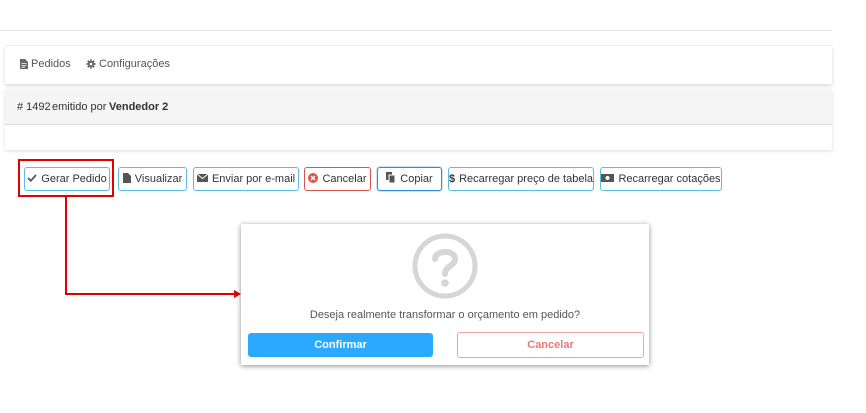 The image size is (866, 413). Describe the element at coordinates (416, 179) in the screenshot. I see `copiar-label: Copiar` at that location.